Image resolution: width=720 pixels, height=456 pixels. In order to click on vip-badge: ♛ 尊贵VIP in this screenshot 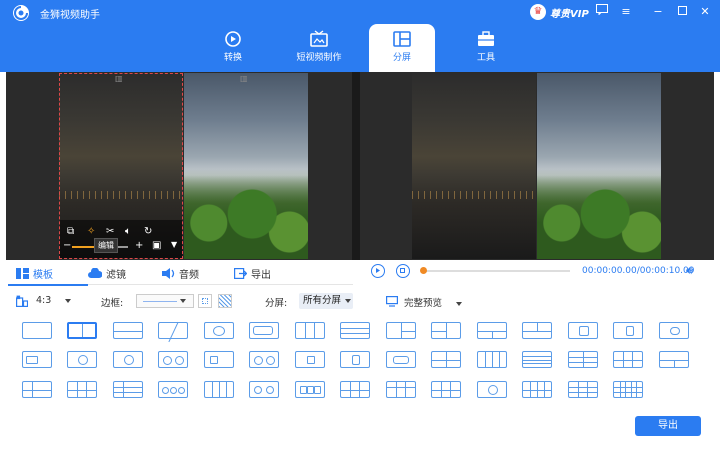, I will do `click(559, 12)`.